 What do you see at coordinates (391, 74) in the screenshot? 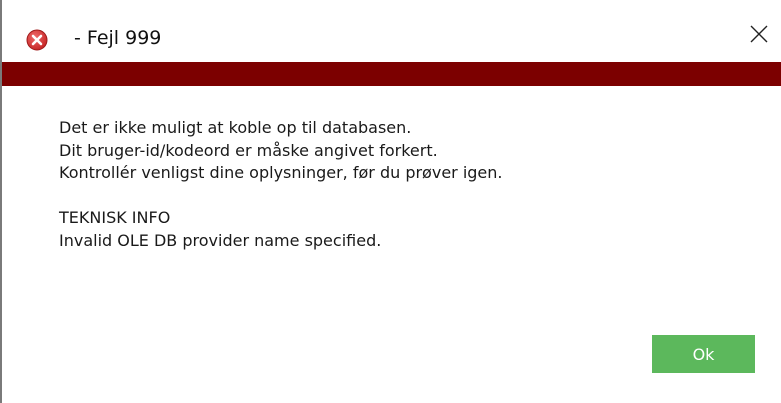
I see `accent-bar` at bounding box center [391, 74].